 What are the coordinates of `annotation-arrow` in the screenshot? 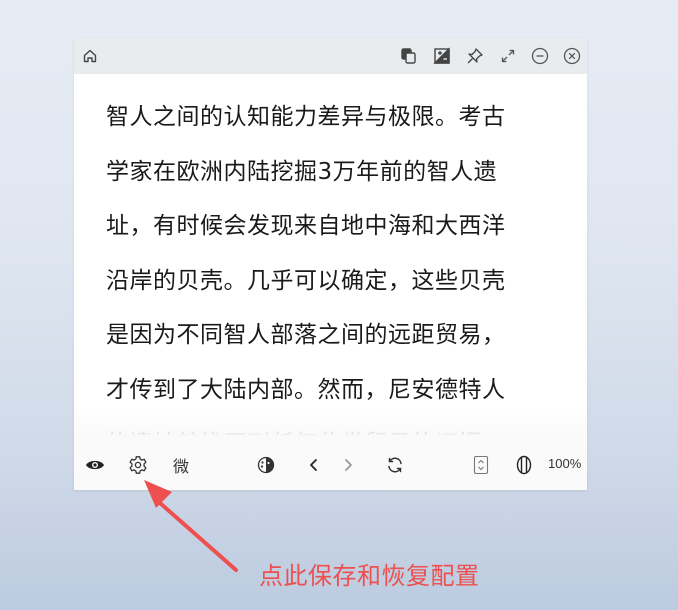 It's located at (191, 526).